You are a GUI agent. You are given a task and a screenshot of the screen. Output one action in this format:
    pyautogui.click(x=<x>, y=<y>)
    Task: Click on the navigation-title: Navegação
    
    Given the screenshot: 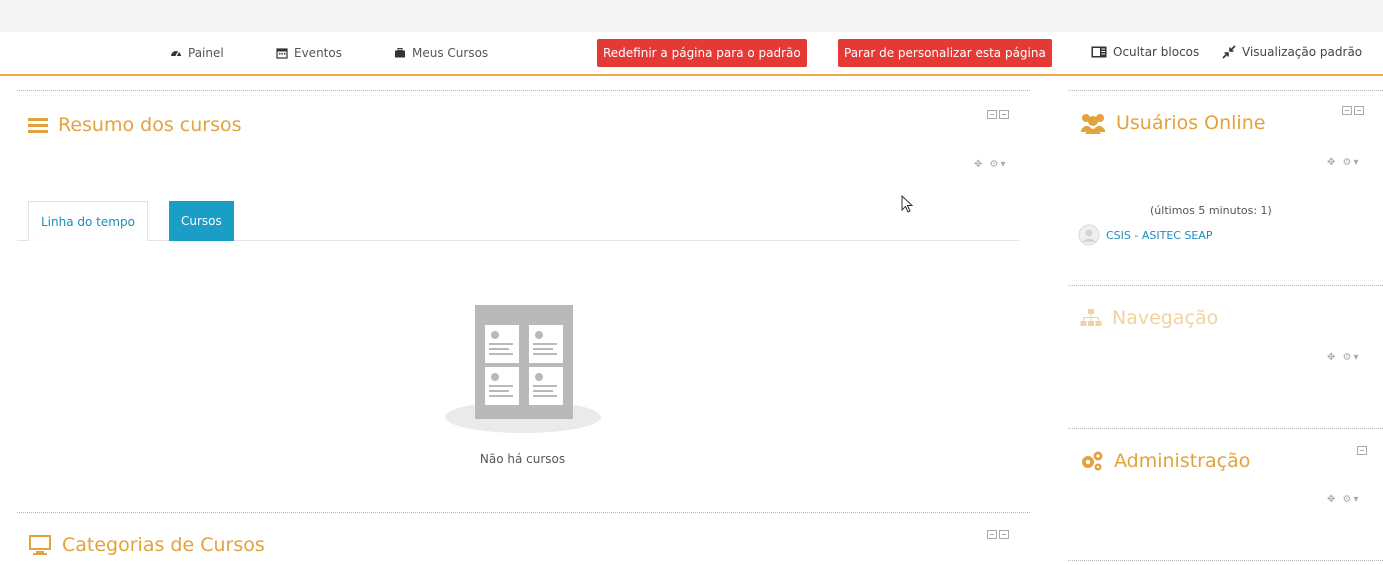 What is the action you would take?
    pyautogui.click(x=1165, y=318)
    